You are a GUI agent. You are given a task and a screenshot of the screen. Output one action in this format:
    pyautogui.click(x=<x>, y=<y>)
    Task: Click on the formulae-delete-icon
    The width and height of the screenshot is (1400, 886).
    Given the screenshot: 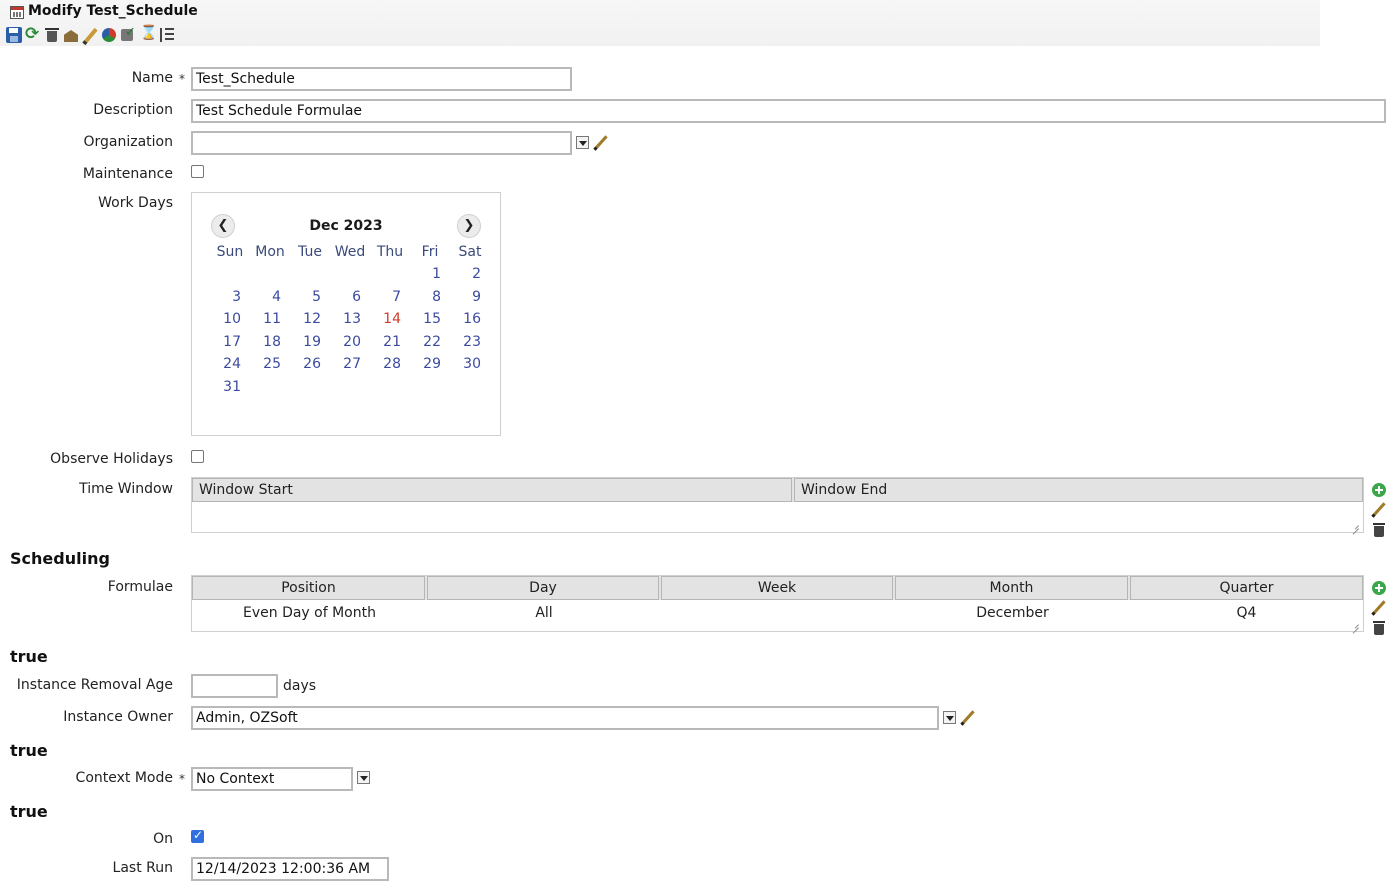 What is the action you would take?
    pyautogui.click(x=1379, y=628)
    